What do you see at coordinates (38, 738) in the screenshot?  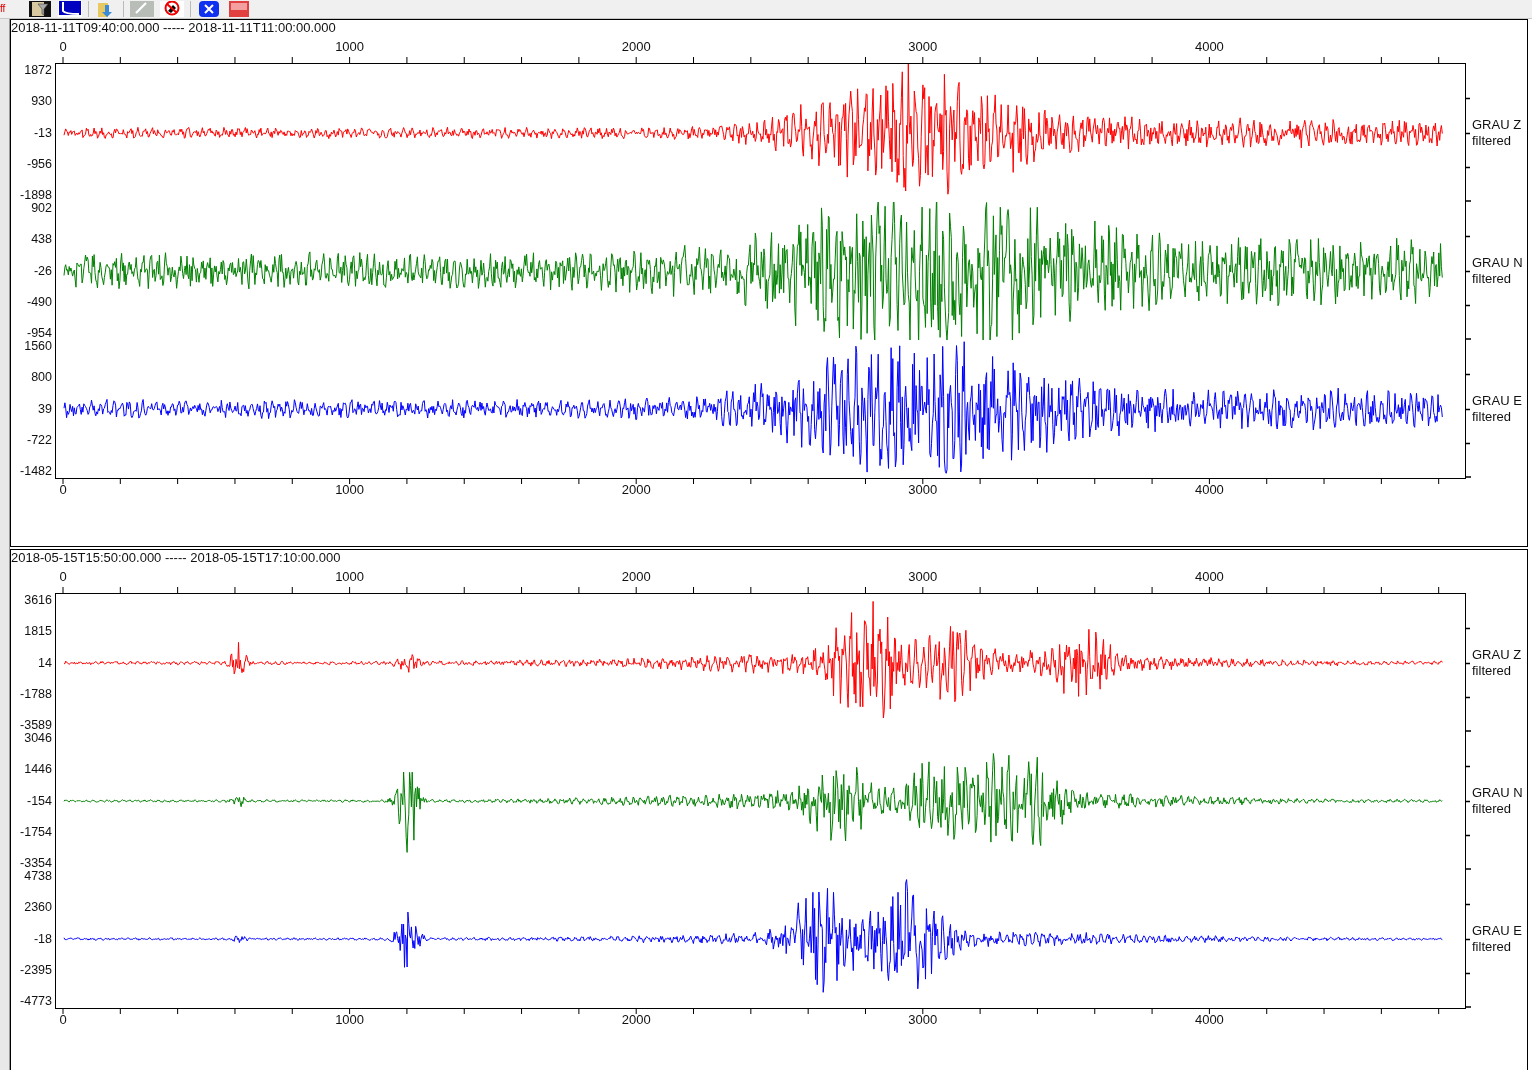 I see `y-tick-label: 3046` at bounding box center [38, 738].